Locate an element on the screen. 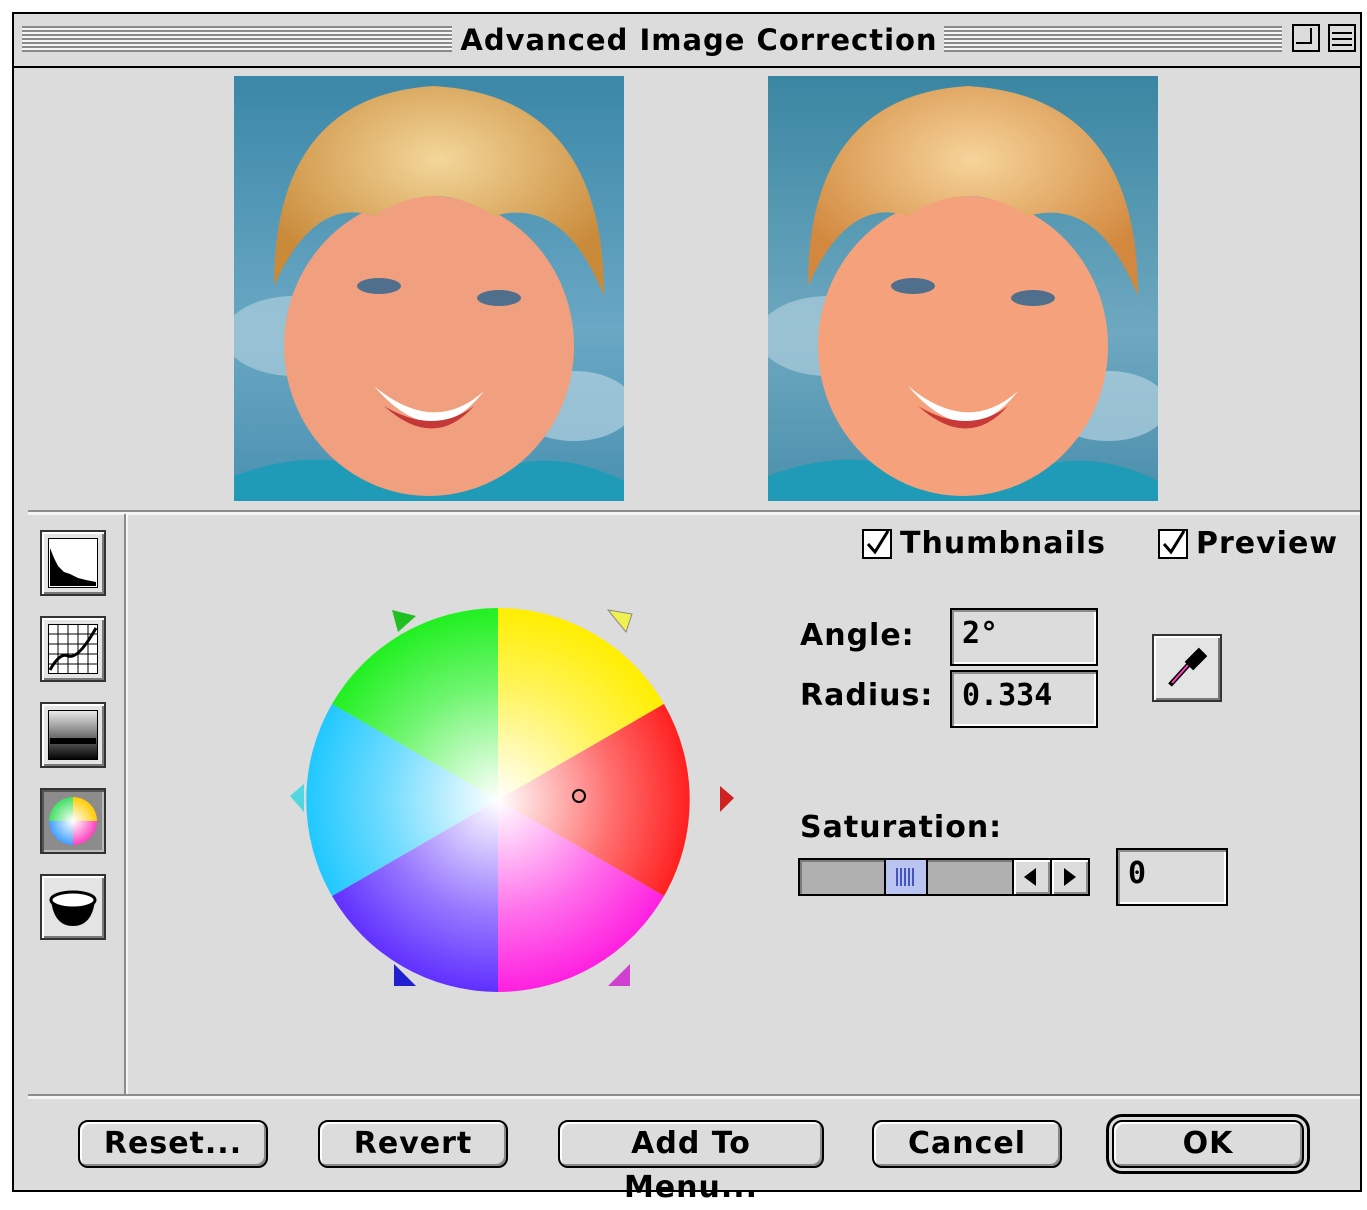 The height and width of the screenshot is (1210, 1367). radius-label: Radius: is located at coordinates (867, 695).